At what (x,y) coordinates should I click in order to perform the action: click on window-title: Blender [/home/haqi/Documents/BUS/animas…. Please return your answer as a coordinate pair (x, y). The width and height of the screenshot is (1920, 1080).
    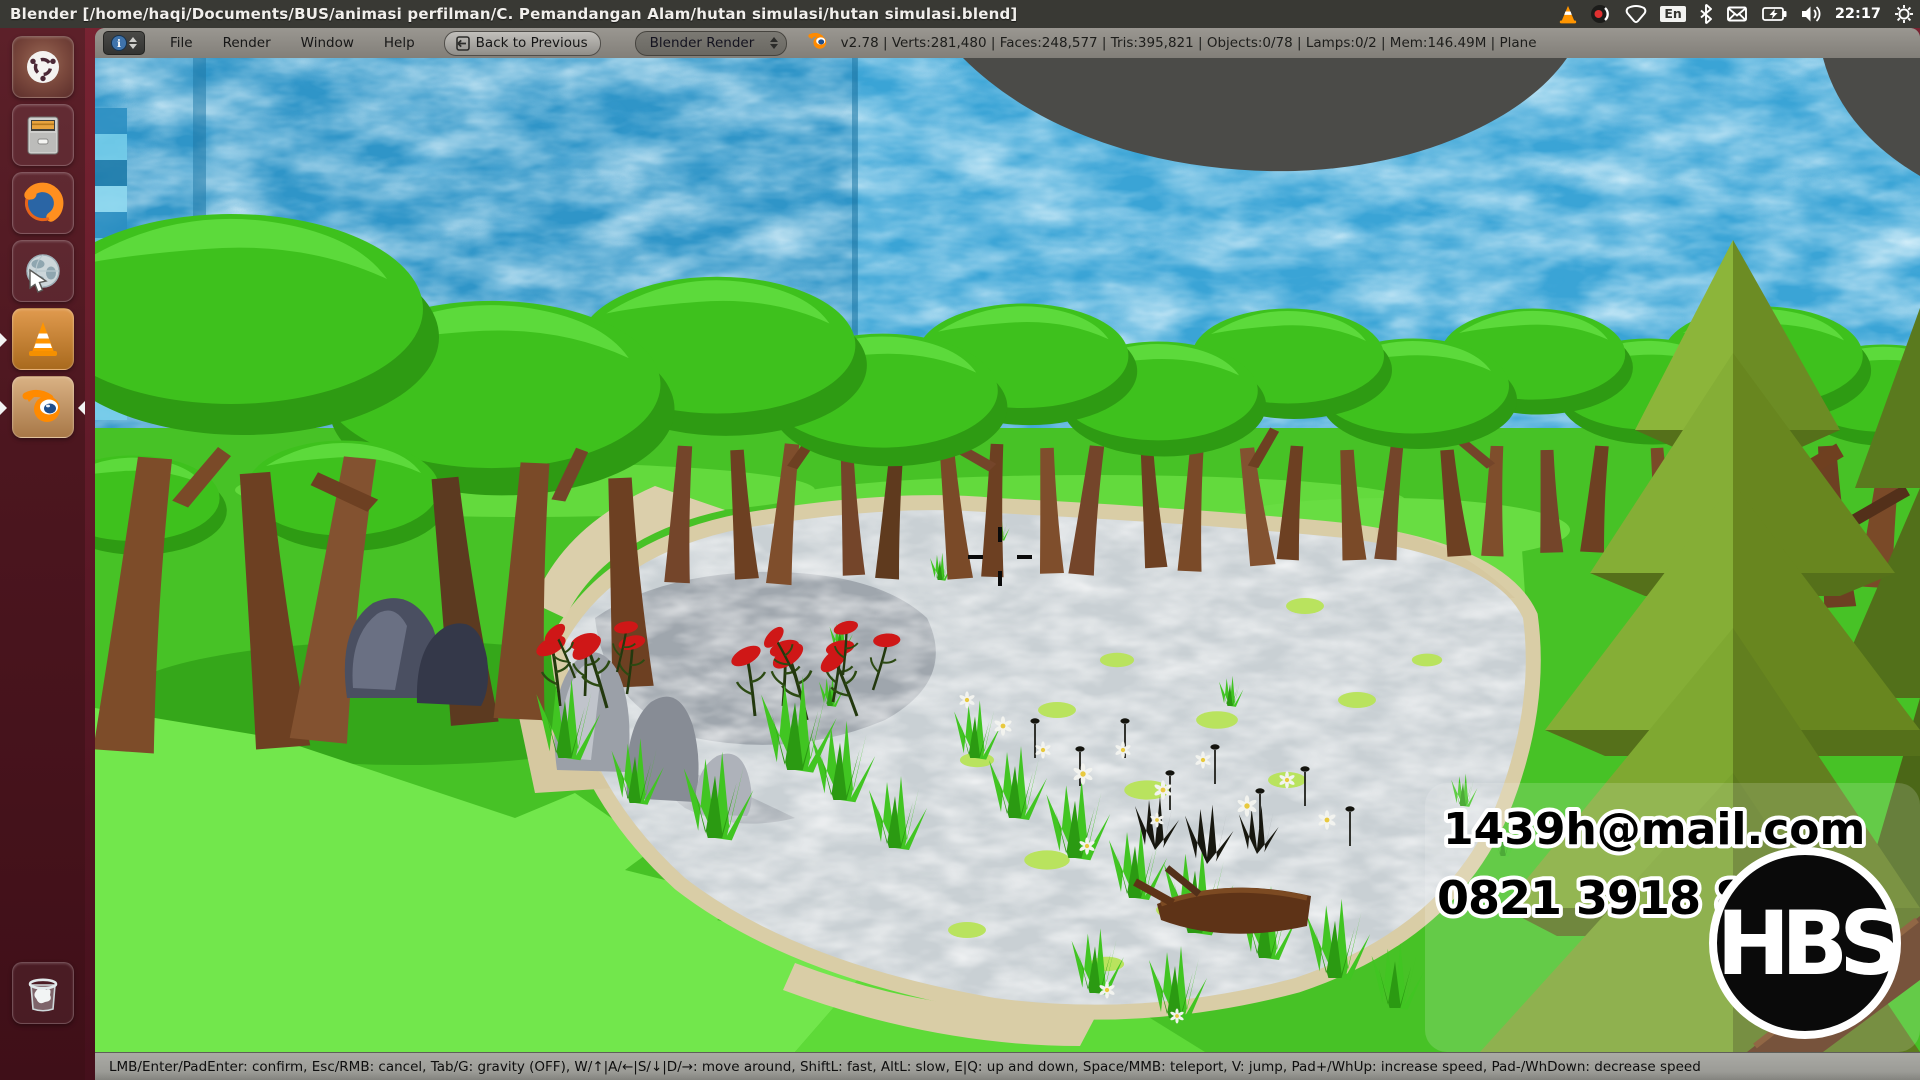
    Looking at the image, I should click on (514, 14).